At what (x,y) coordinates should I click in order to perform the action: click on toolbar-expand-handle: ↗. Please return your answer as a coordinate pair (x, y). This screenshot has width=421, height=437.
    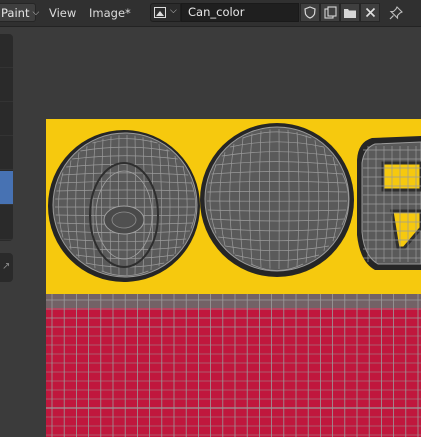
    Looking at the image, I should click on (6, 267).